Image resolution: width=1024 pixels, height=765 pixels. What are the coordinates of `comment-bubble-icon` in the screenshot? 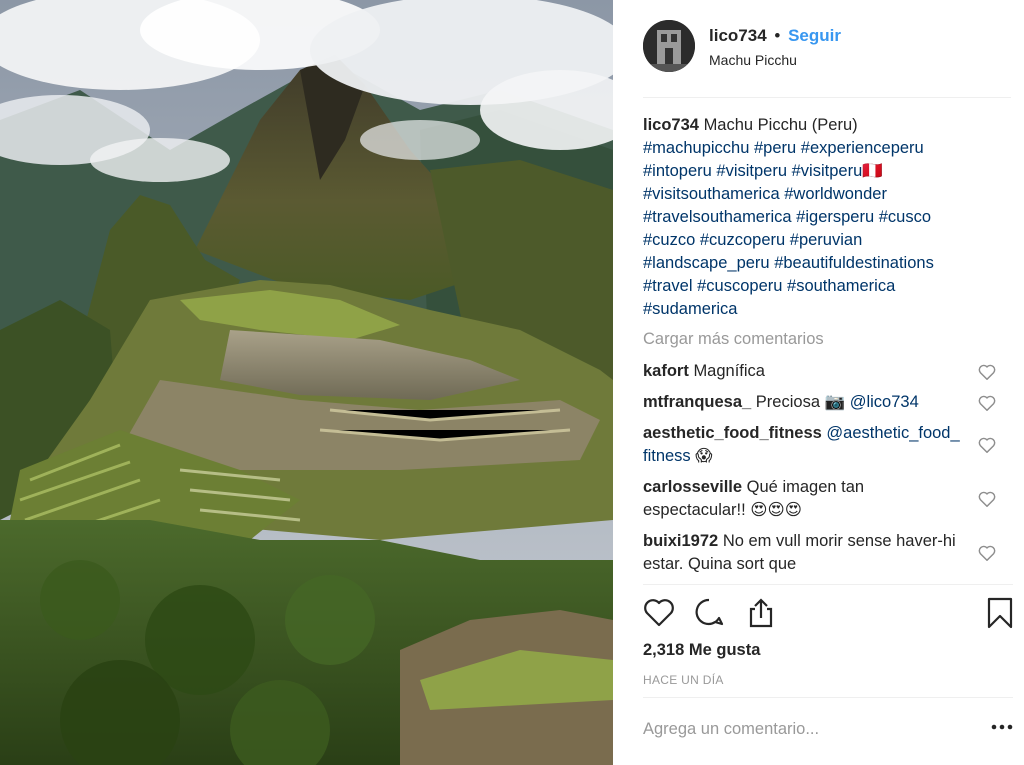 It's located at (709, 612).